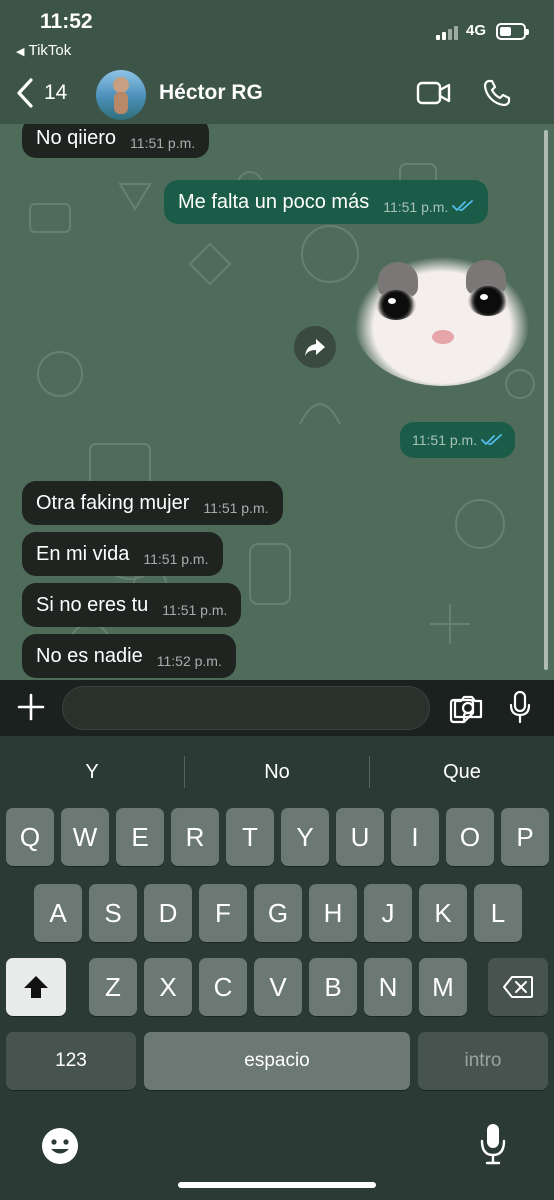 The height and width of the screenshot is (1200, 554). What do you see at coordinates (277, 1185) in the screenshot?
I see `home-indicator` at bounding box center [277, 1185].